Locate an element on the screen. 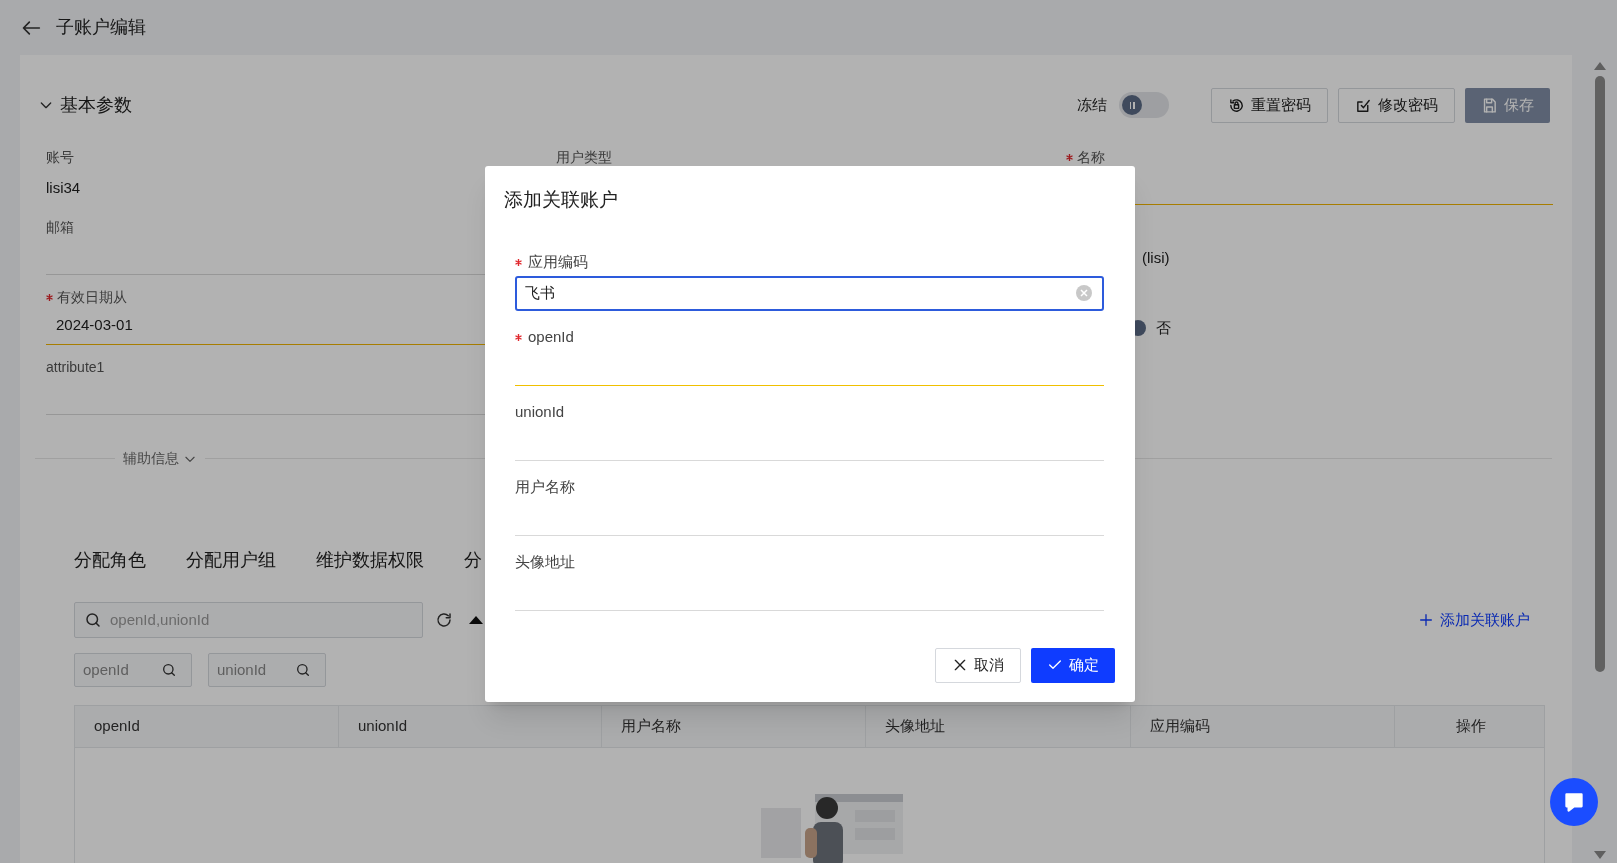 The image size is (1617, 863). scrollbar-thumb is located at coordinates (1600, 374).